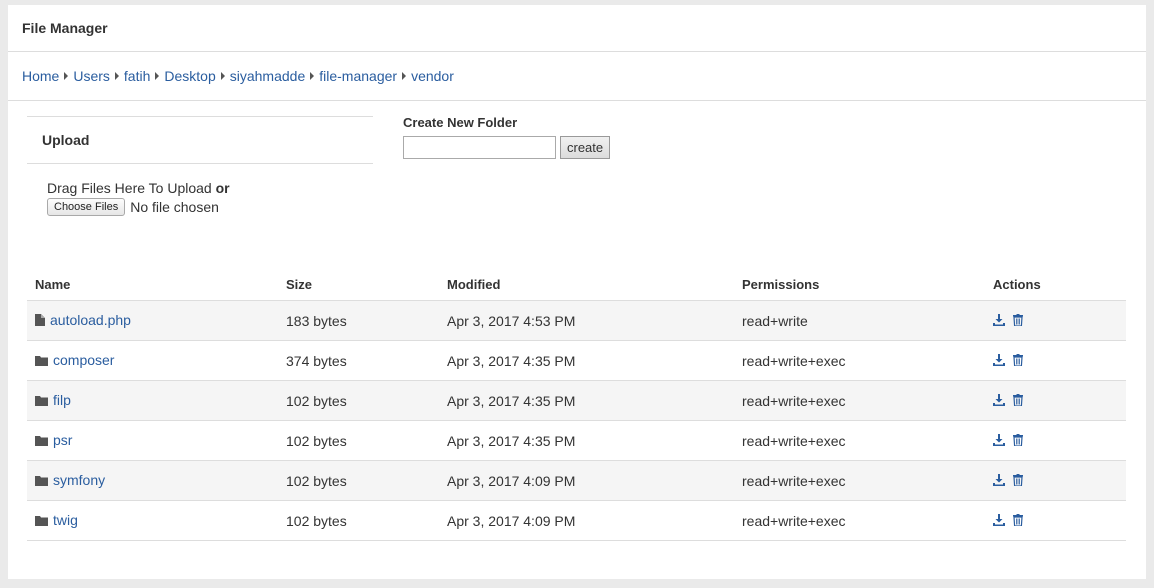 This screenshot has height=588, width=1154. Describe the element at coordinates (268, 76) in the screenshot. I see `breadcrumb-siyahmadde: siyahmadde` at that location.